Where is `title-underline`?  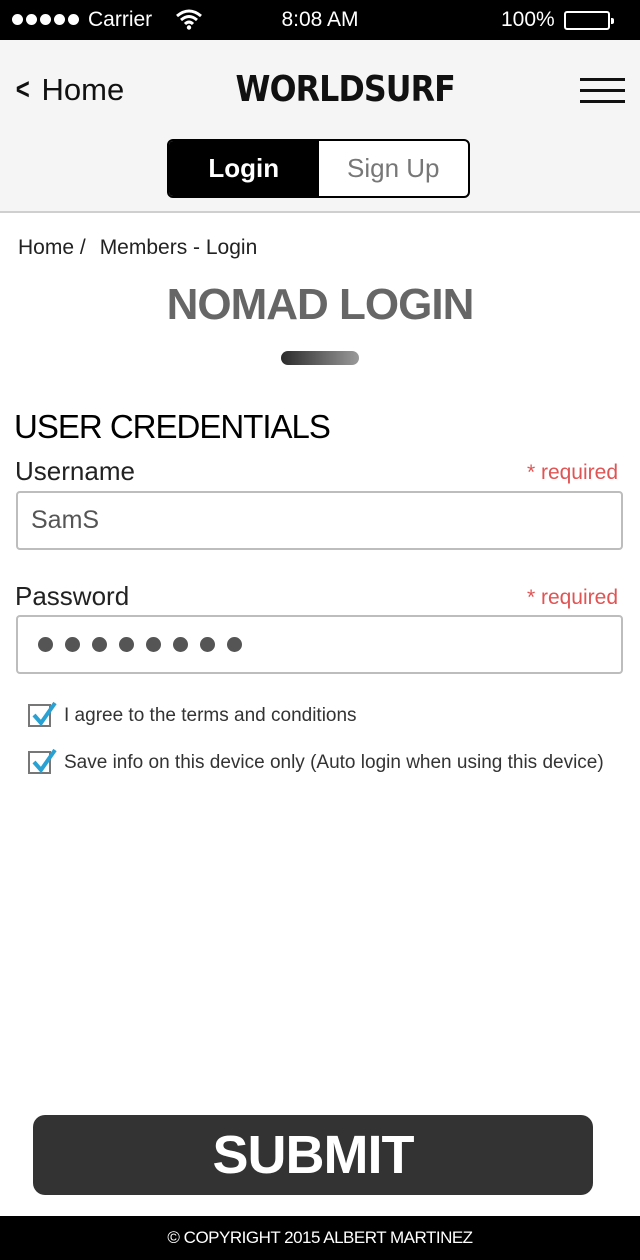
title-underline is located at coordinates (320, 358).